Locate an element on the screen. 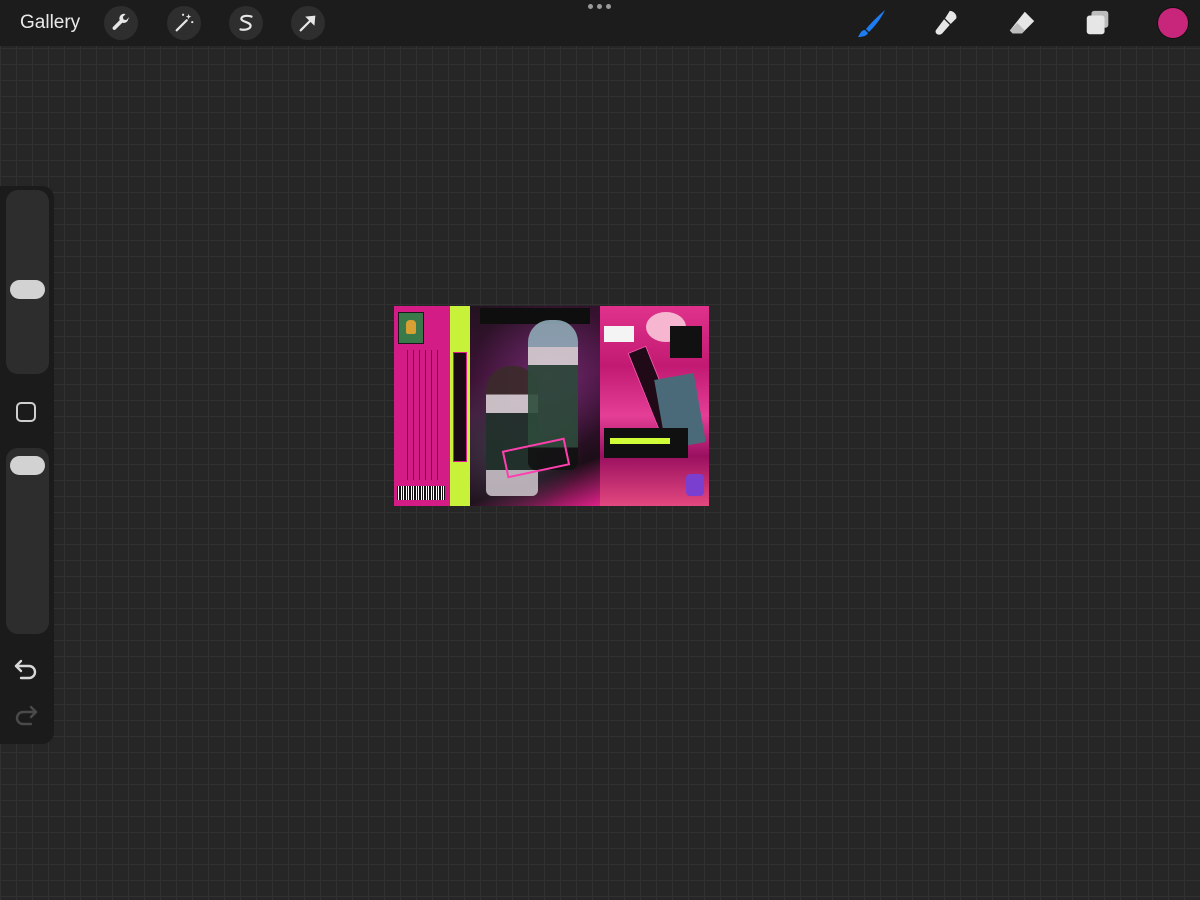  top-toolbar: Gallery is located at coordinates (600, 23).